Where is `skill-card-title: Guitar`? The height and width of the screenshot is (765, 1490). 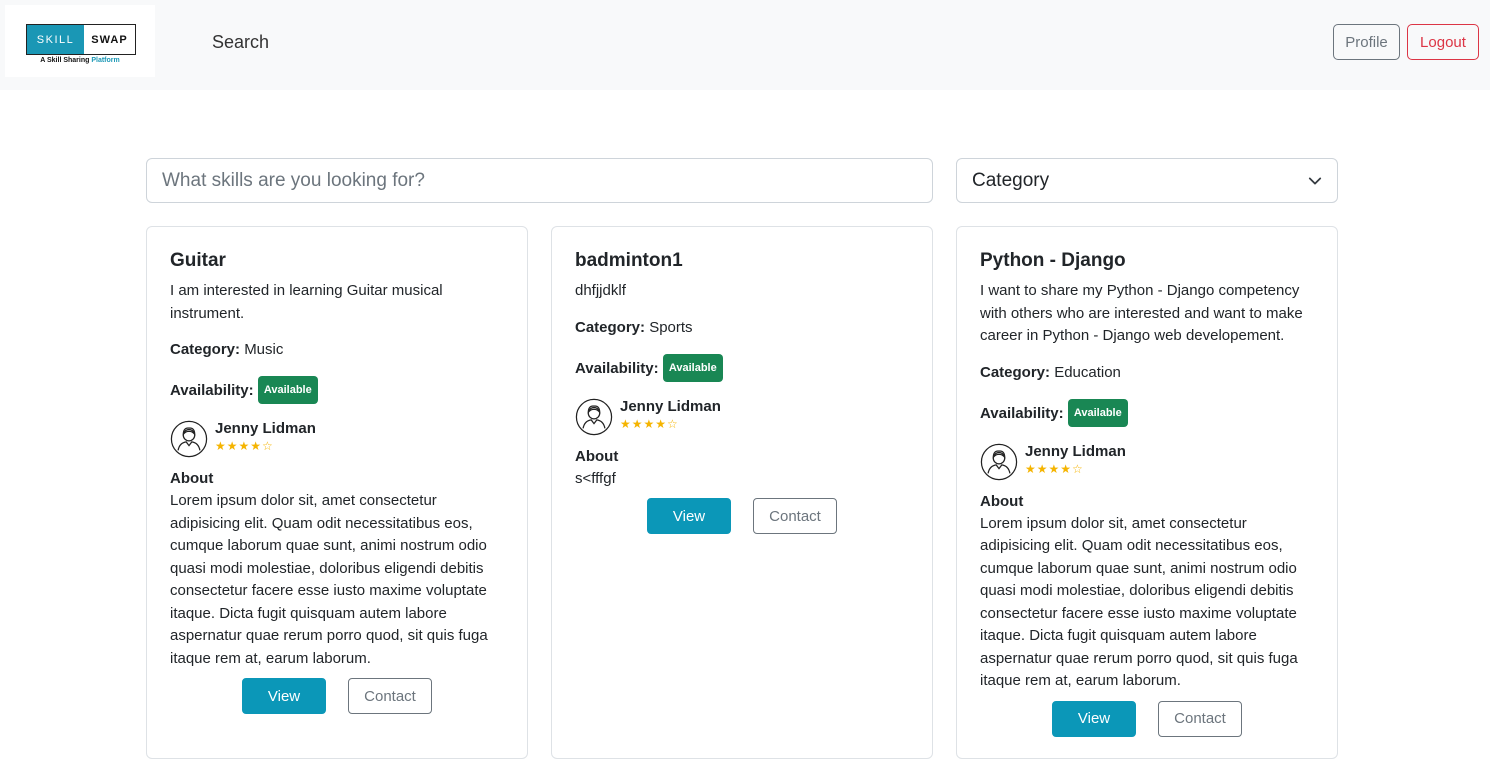
skill-card-title: Guitar is located at coordinates (198, 260).